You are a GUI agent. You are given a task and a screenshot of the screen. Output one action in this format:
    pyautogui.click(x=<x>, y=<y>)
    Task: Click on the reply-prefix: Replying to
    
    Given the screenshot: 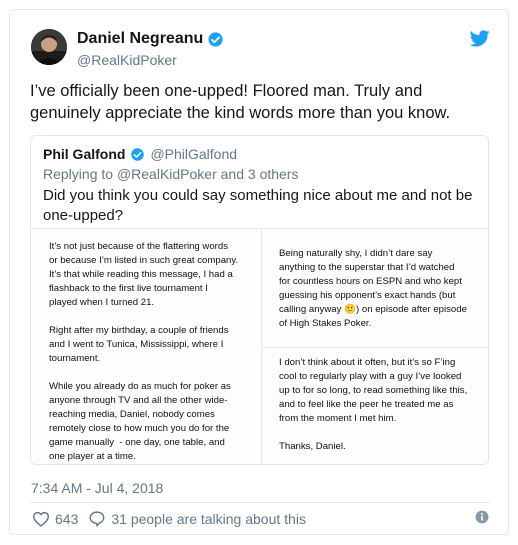 What is the action you would take?
    pyautogui.click(x=80, y=174)
    